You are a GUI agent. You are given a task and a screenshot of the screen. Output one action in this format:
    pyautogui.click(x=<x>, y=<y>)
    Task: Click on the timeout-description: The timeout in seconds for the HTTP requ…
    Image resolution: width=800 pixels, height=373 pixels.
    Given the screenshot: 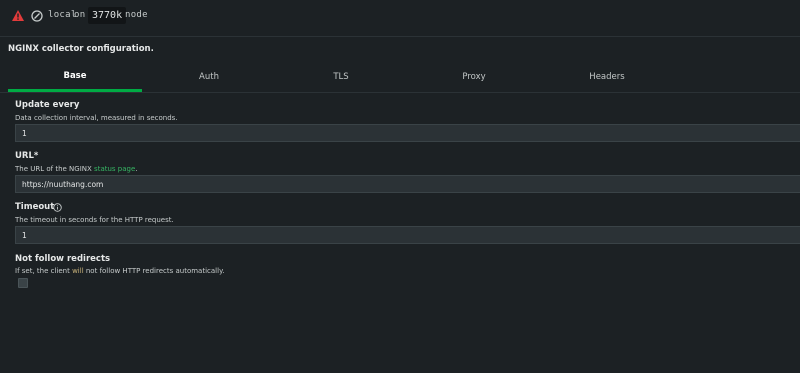 What is the action you would take?
    pyautogui.click(x=94, y=220)
    